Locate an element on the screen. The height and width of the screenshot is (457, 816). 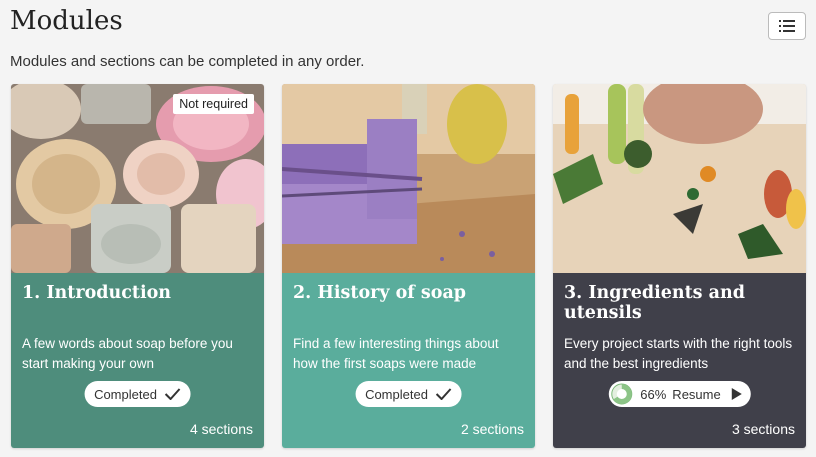
module-image-lavender-soap is located at coordinates (408, 178).